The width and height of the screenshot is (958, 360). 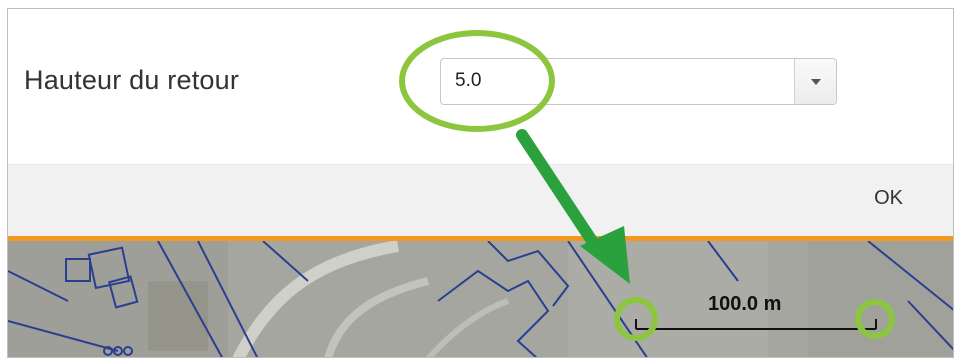 What do you see at coordinates (468, 80) in the screenshot?
I see `select-value: 5.0` at bounding box center [468, 80].